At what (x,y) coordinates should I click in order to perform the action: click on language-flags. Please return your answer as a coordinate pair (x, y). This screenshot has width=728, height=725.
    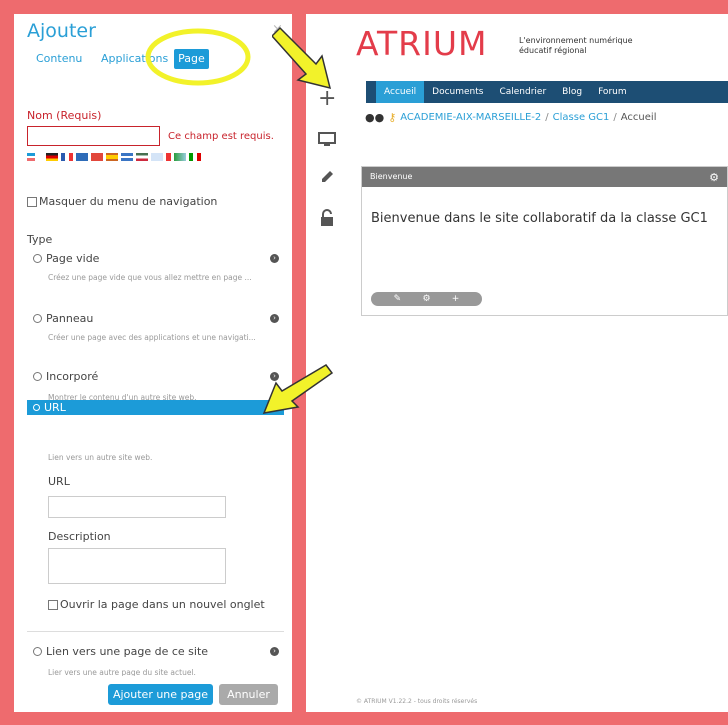
    Looking at the image, I should click on (114, 157).